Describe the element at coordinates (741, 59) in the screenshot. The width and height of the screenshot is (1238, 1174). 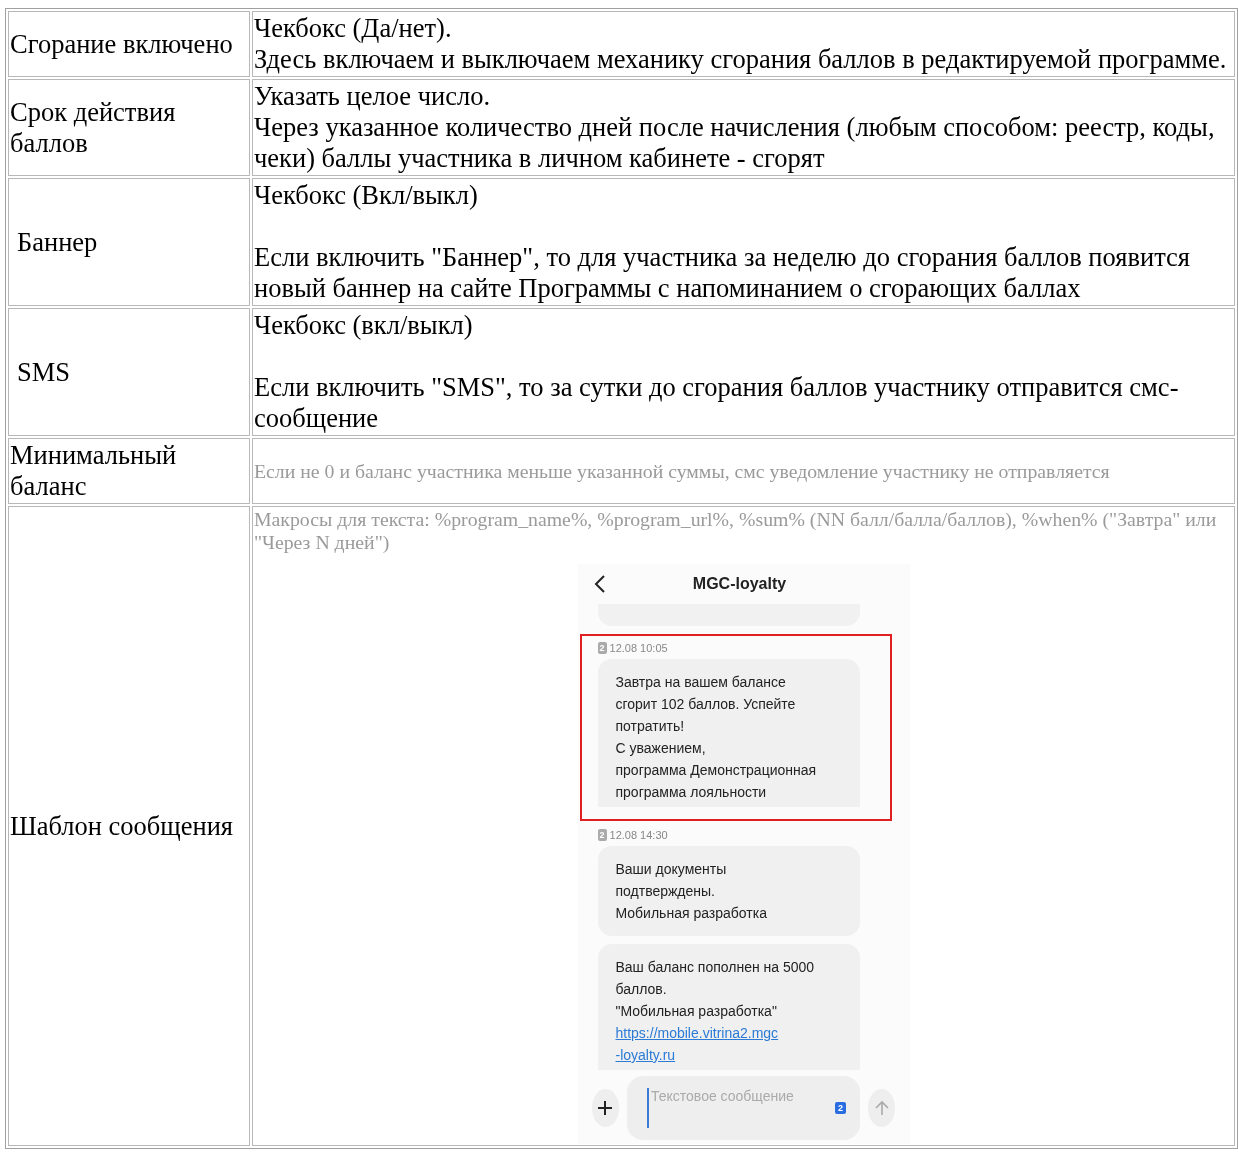
I see `description-text: Здесь включаем и выключаем механику сгорания баллов в редактируемой программе.` at that location.